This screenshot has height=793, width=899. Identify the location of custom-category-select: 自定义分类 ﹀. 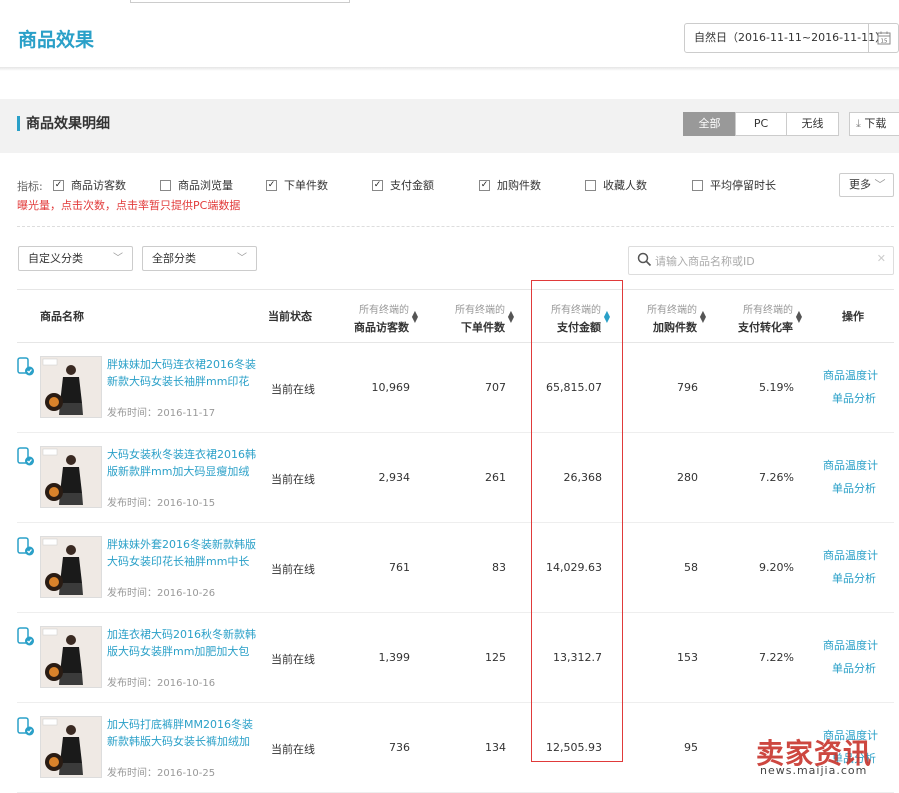
(75, 258).